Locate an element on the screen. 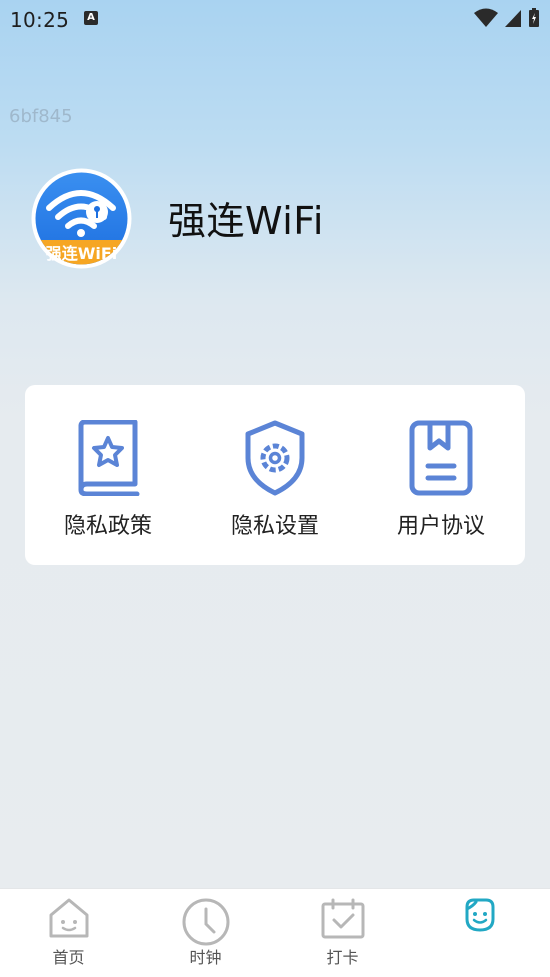 This screenshot has width=550, height=977. privacy-settings-label: 隐私设置 is located at coordinates (274, 526).